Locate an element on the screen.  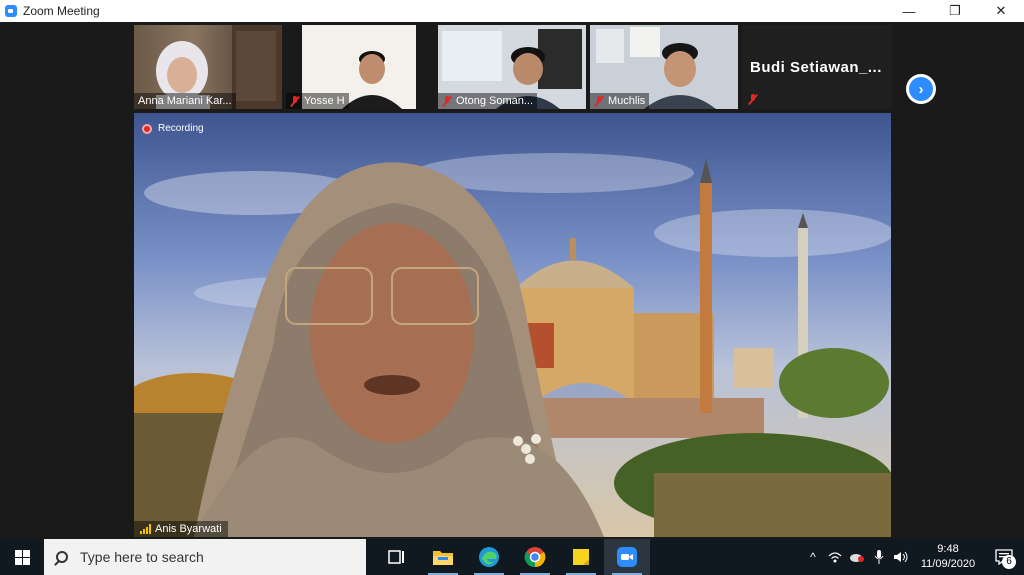
edge-icon is located at coordinates (489, 557).